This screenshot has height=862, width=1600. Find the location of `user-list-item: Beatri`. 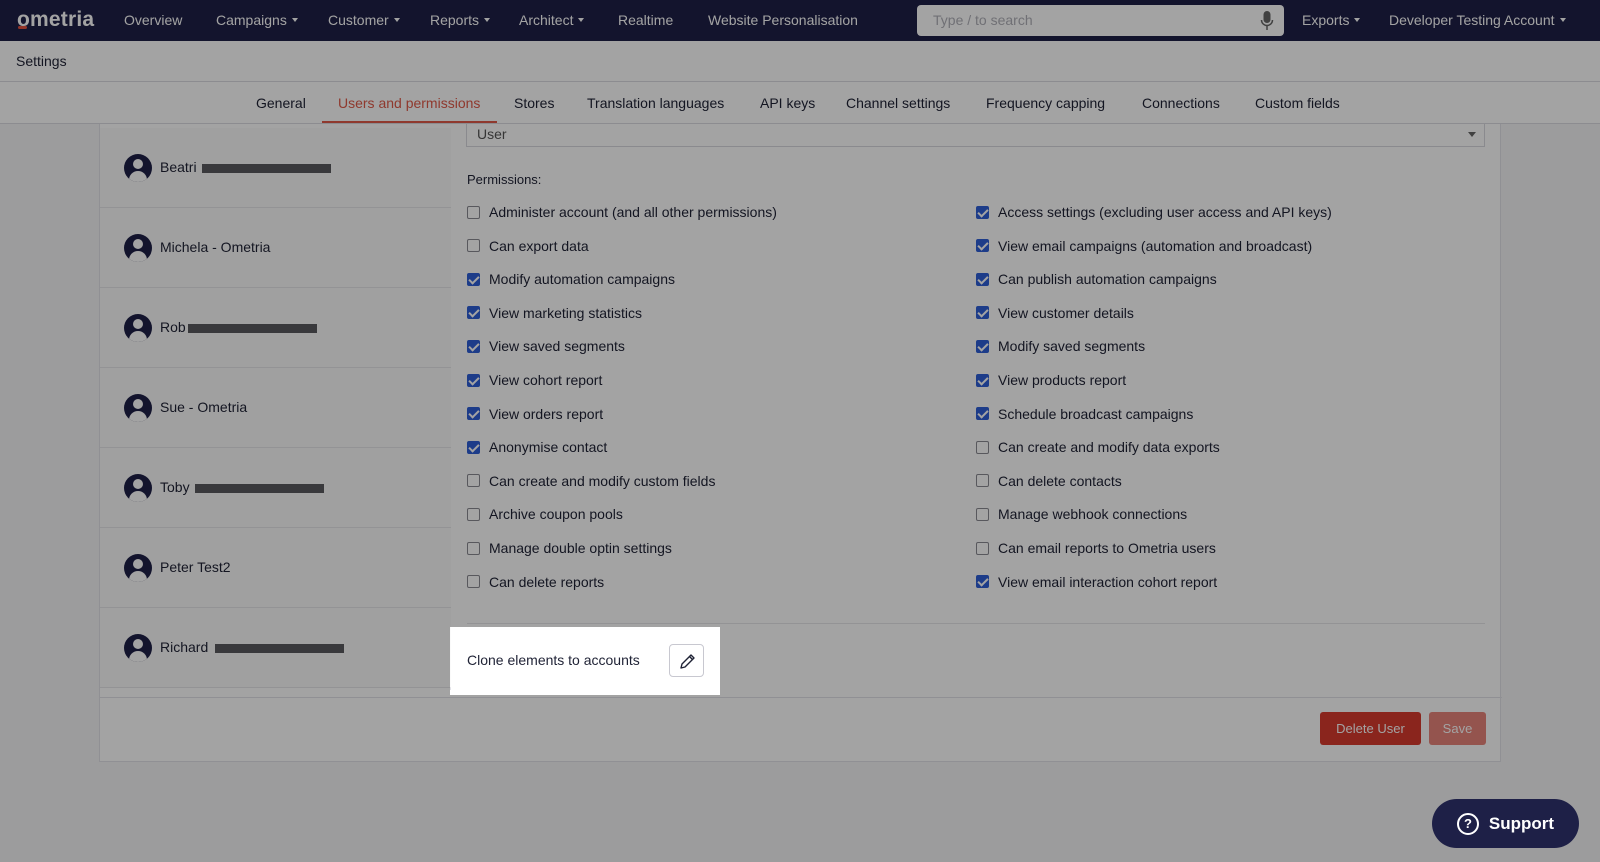

user-list-item: Beatri is located at coordinates (275, 168).